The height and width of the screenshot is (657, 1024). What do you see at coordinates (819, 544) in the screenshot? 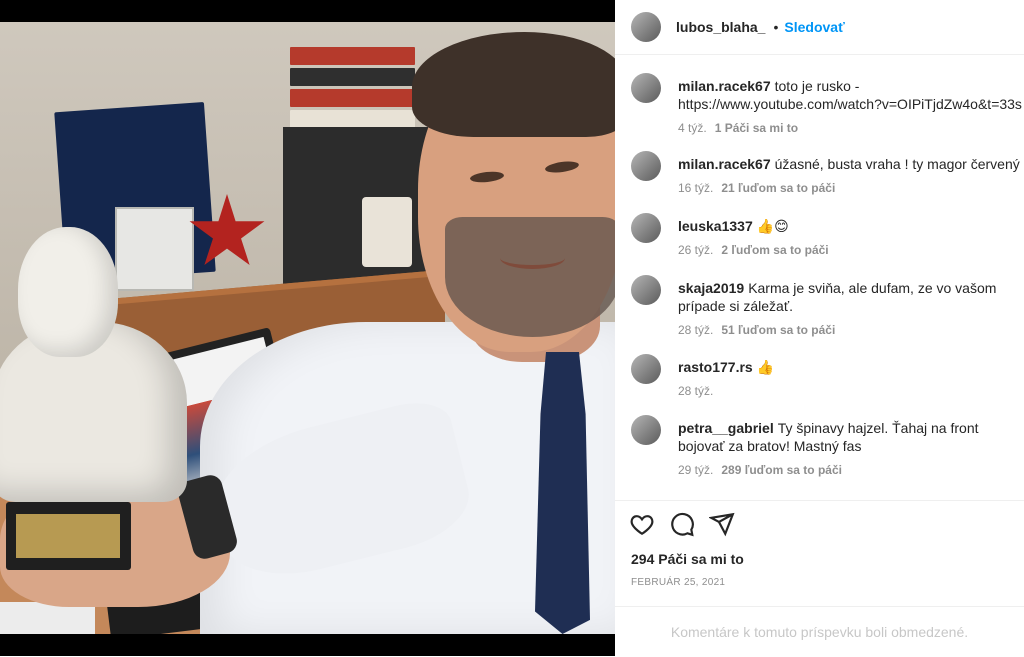
I see `post-actions: 294 Páči sa mi to FEBRUÁR 25, 2021` at bounding box center [819, 544].